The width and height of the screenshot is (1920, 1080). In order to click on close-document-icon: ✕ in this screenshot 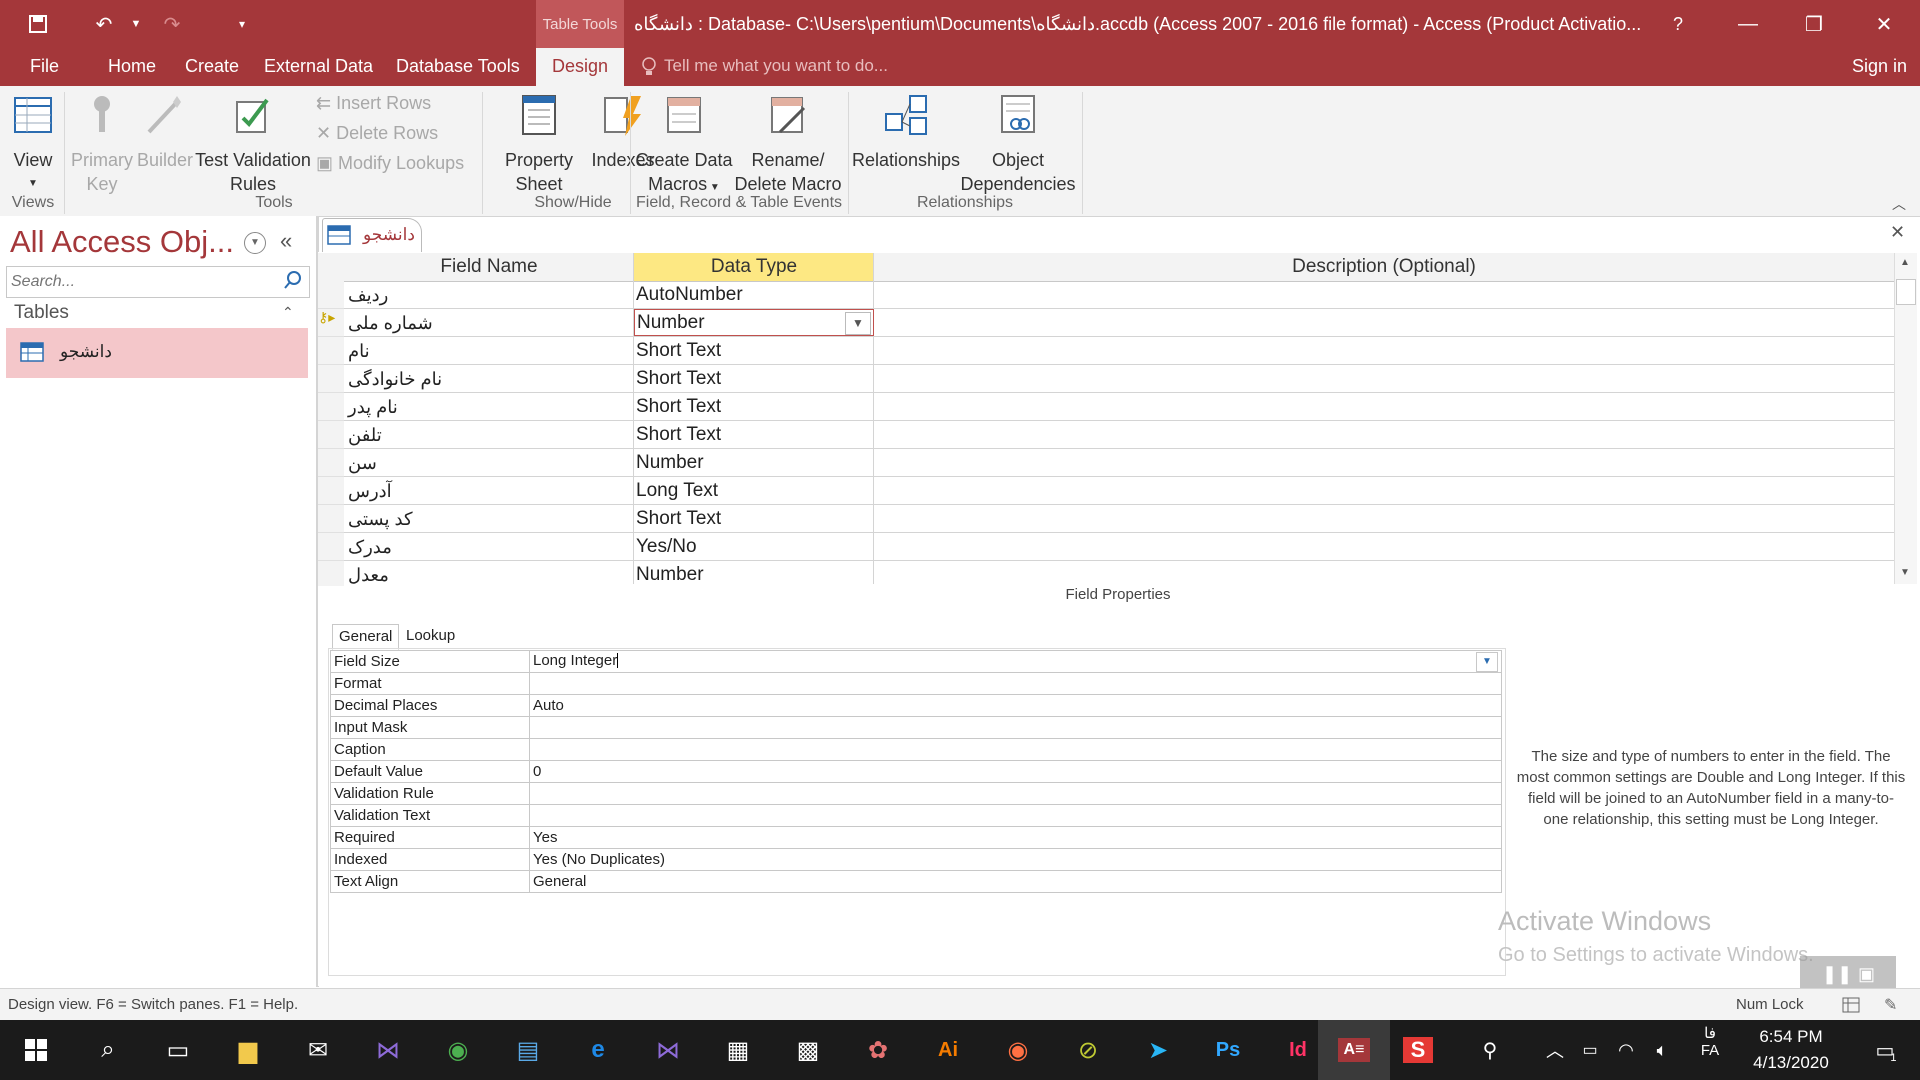, I will do `click(1897, 232)`.